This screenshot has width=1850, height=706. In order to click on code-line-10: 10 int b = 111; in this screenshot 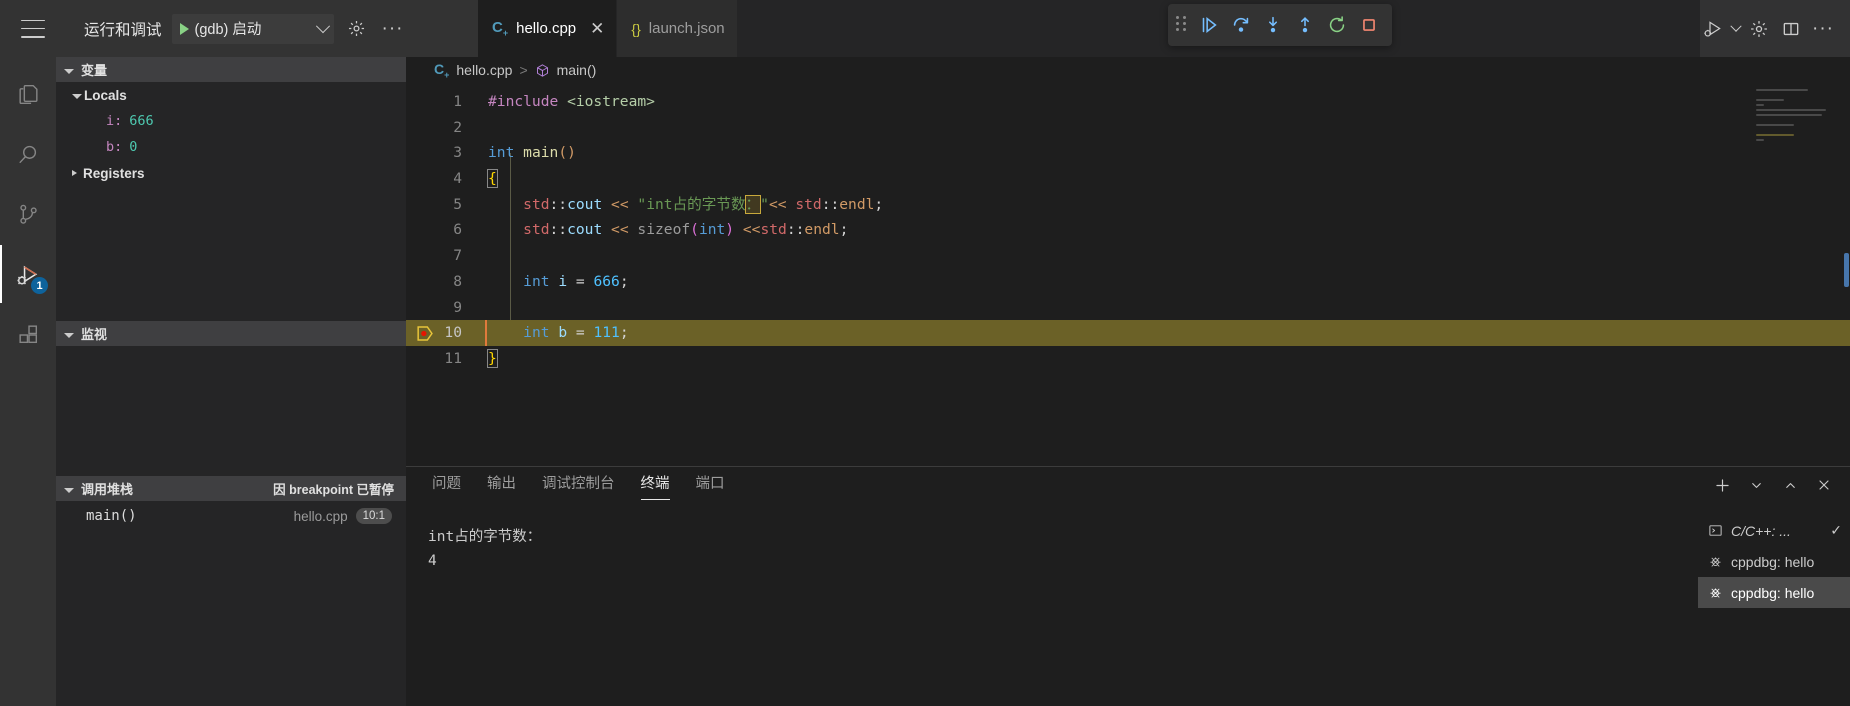, I will do `click(1128, 333)`.